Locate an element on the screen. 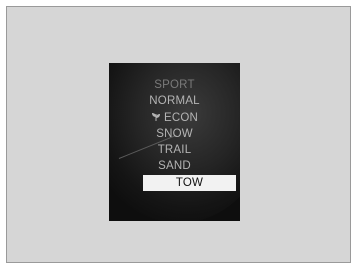 The height and width of the screenshot is (267, 356). mode-item-sand: SAND is located at coordinates (174, 166).